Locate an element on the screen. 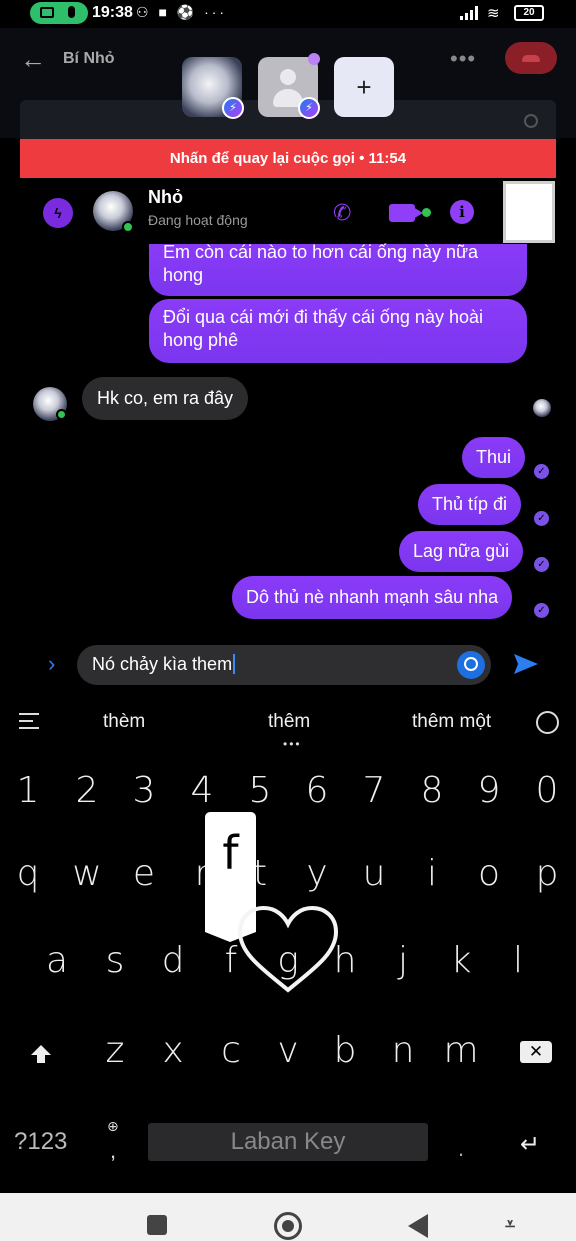 Image resolution: width=576 pixels, height=1241 pixels. call-title: Bí Nhỏ is located at coordinates (89, 58).